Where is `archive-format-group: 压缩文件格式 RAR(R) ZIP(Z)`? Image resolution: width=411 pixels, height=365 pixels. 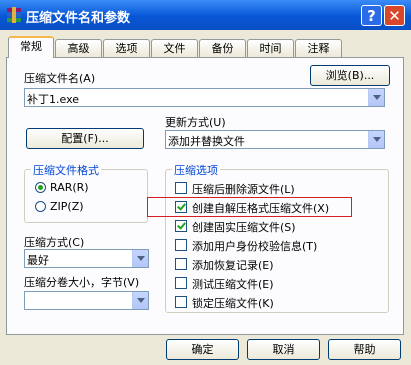 archive-format-group: 压缩文件格式 RAR(R) ZIP(Z) is located at coordinates (86, 192).